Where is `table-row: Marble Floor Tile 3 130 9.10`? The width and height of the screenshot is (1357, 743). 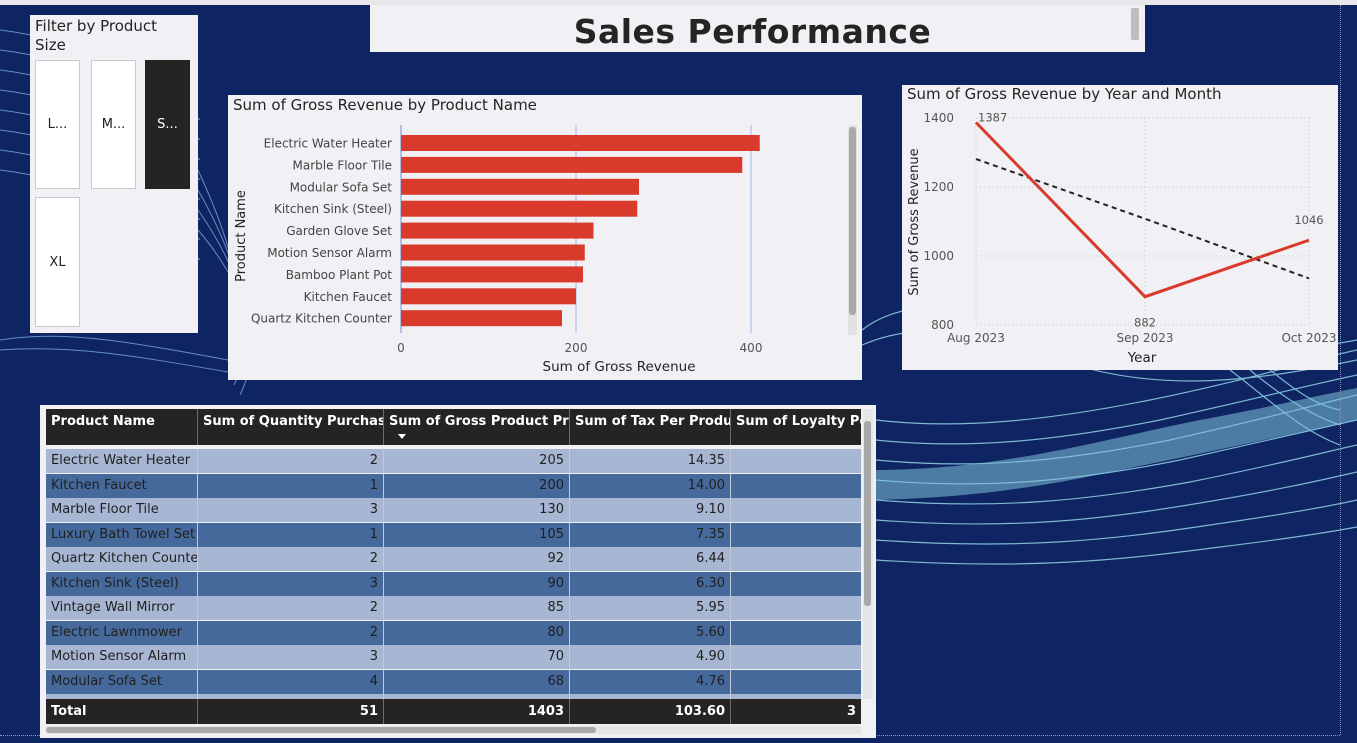 table-row: Marble Floor Tile 3 130 9.10 is located at coordinates (453, 510).